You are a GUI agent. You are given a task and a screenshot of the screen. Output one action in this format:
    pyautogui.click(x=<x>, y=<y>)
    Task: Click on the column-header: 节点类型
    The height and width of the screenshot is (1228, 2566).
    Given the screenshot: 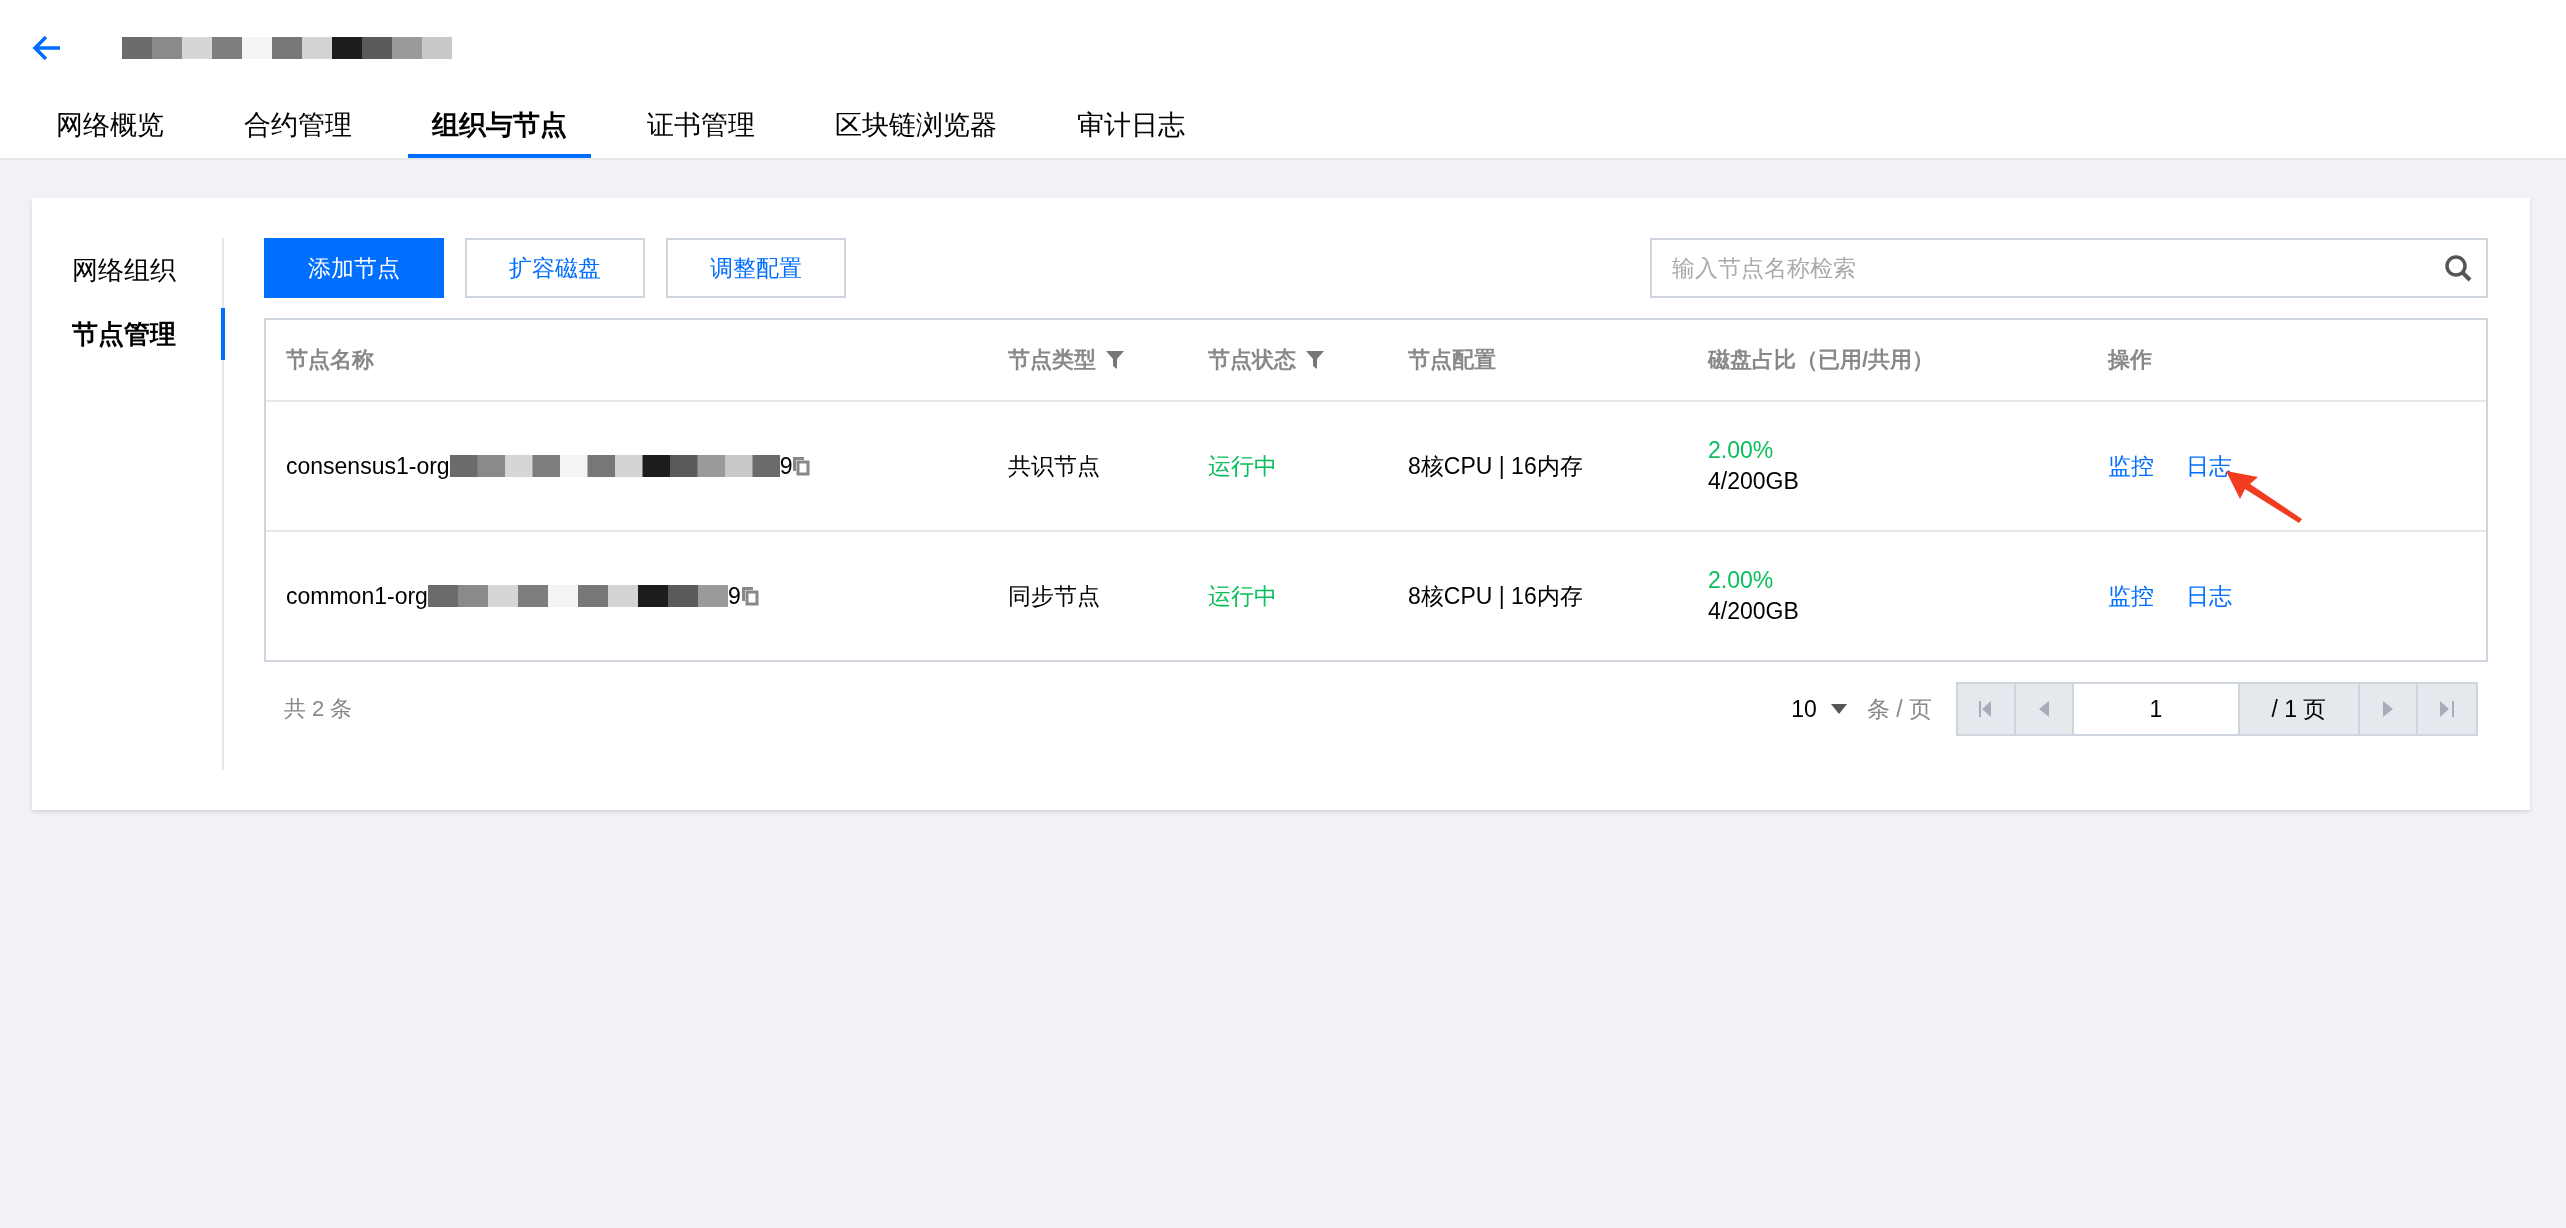 What is the action you would take?
    pyautogui.click(x=1052, y=360)
    